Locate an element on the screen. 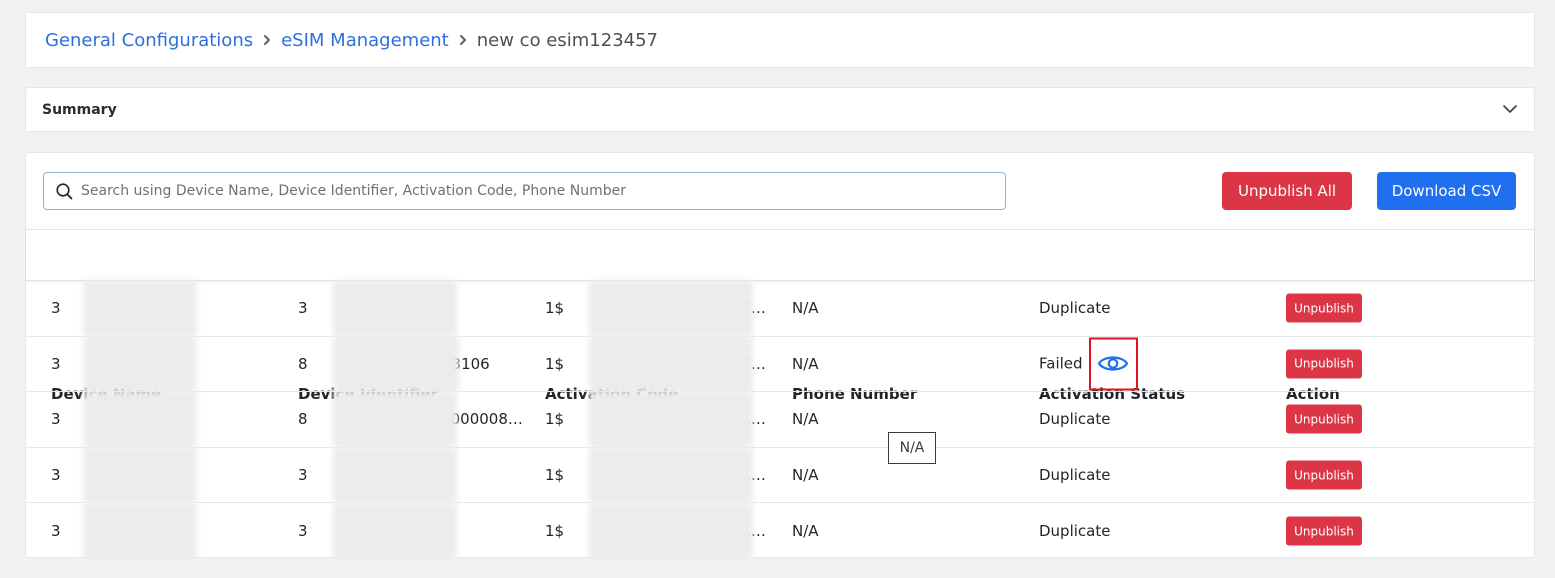 The image size is (1555, 578). search-icon is located at coordinates (64, 190).